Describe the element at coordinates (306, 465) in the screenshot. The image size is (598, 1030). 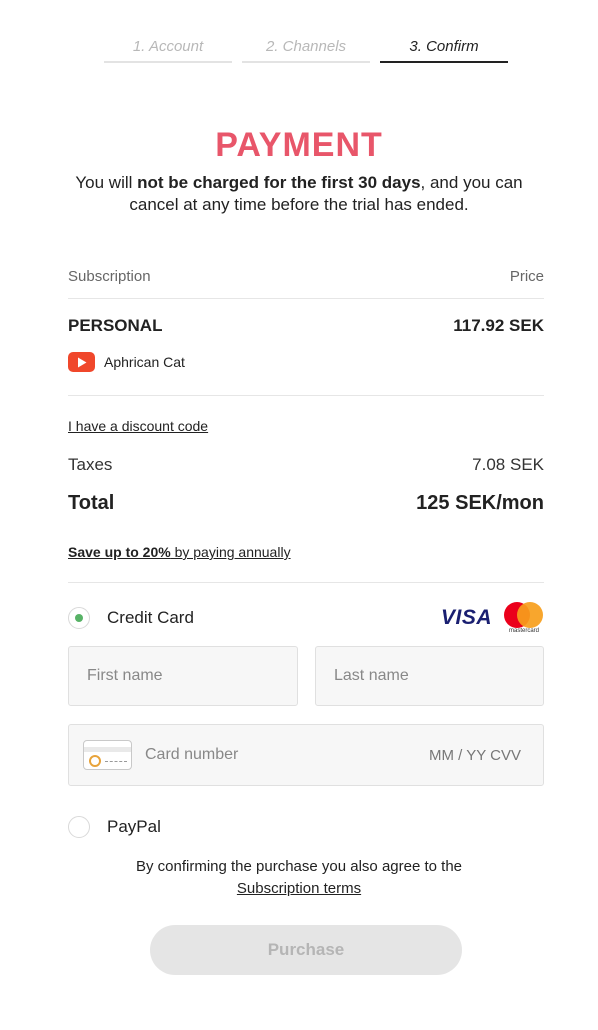
I see `taxes-row: Taxes 7.08 SEK` at that location.